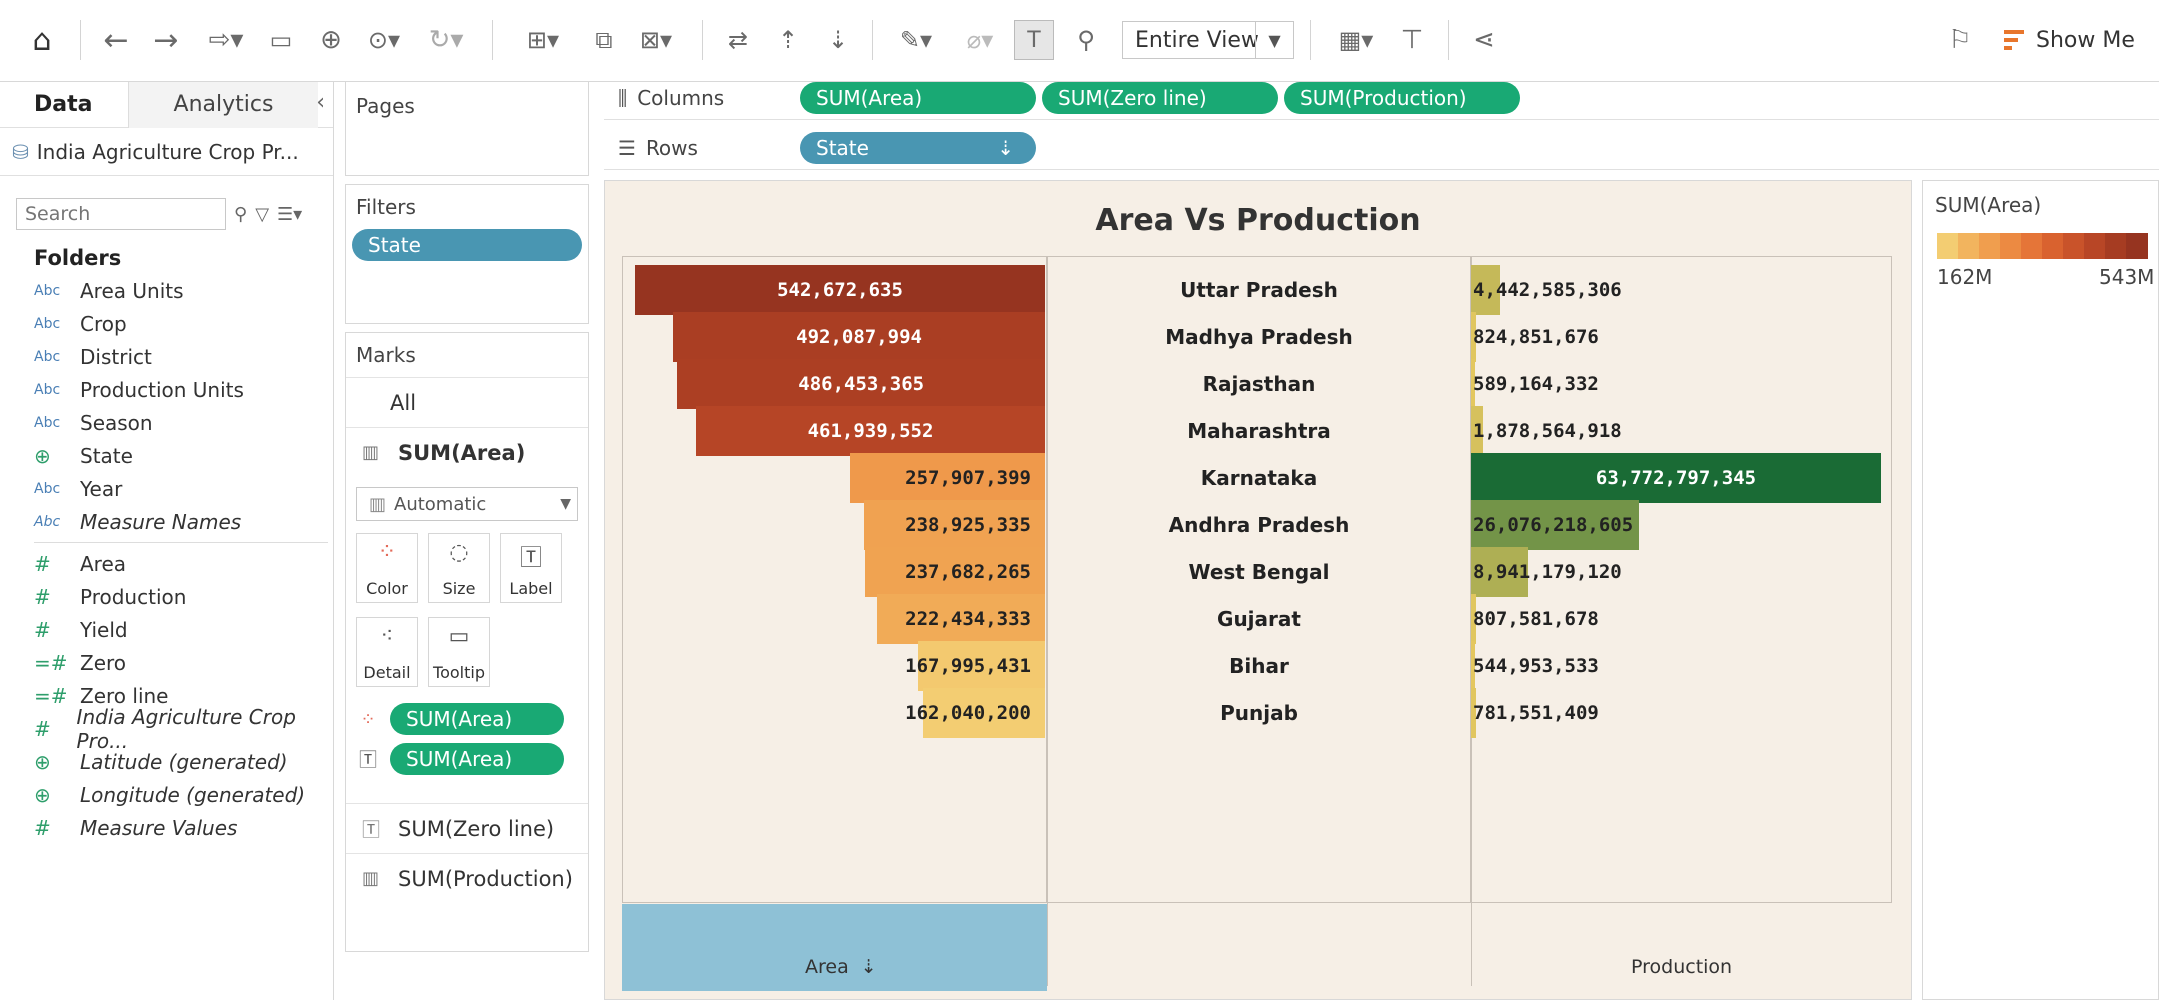 The height and width of the screenshot is (1000, 2159). I want to click on marks-tab-sum-area: ▥ SUM(Area), so click(467, 452).